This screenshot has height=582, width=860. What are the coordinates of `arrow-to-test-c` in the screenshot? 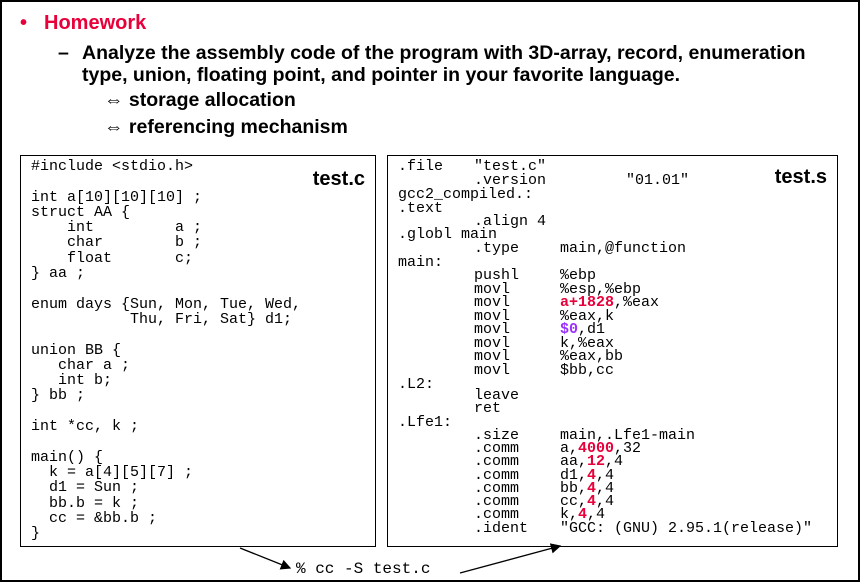 It's located at (265, 558).